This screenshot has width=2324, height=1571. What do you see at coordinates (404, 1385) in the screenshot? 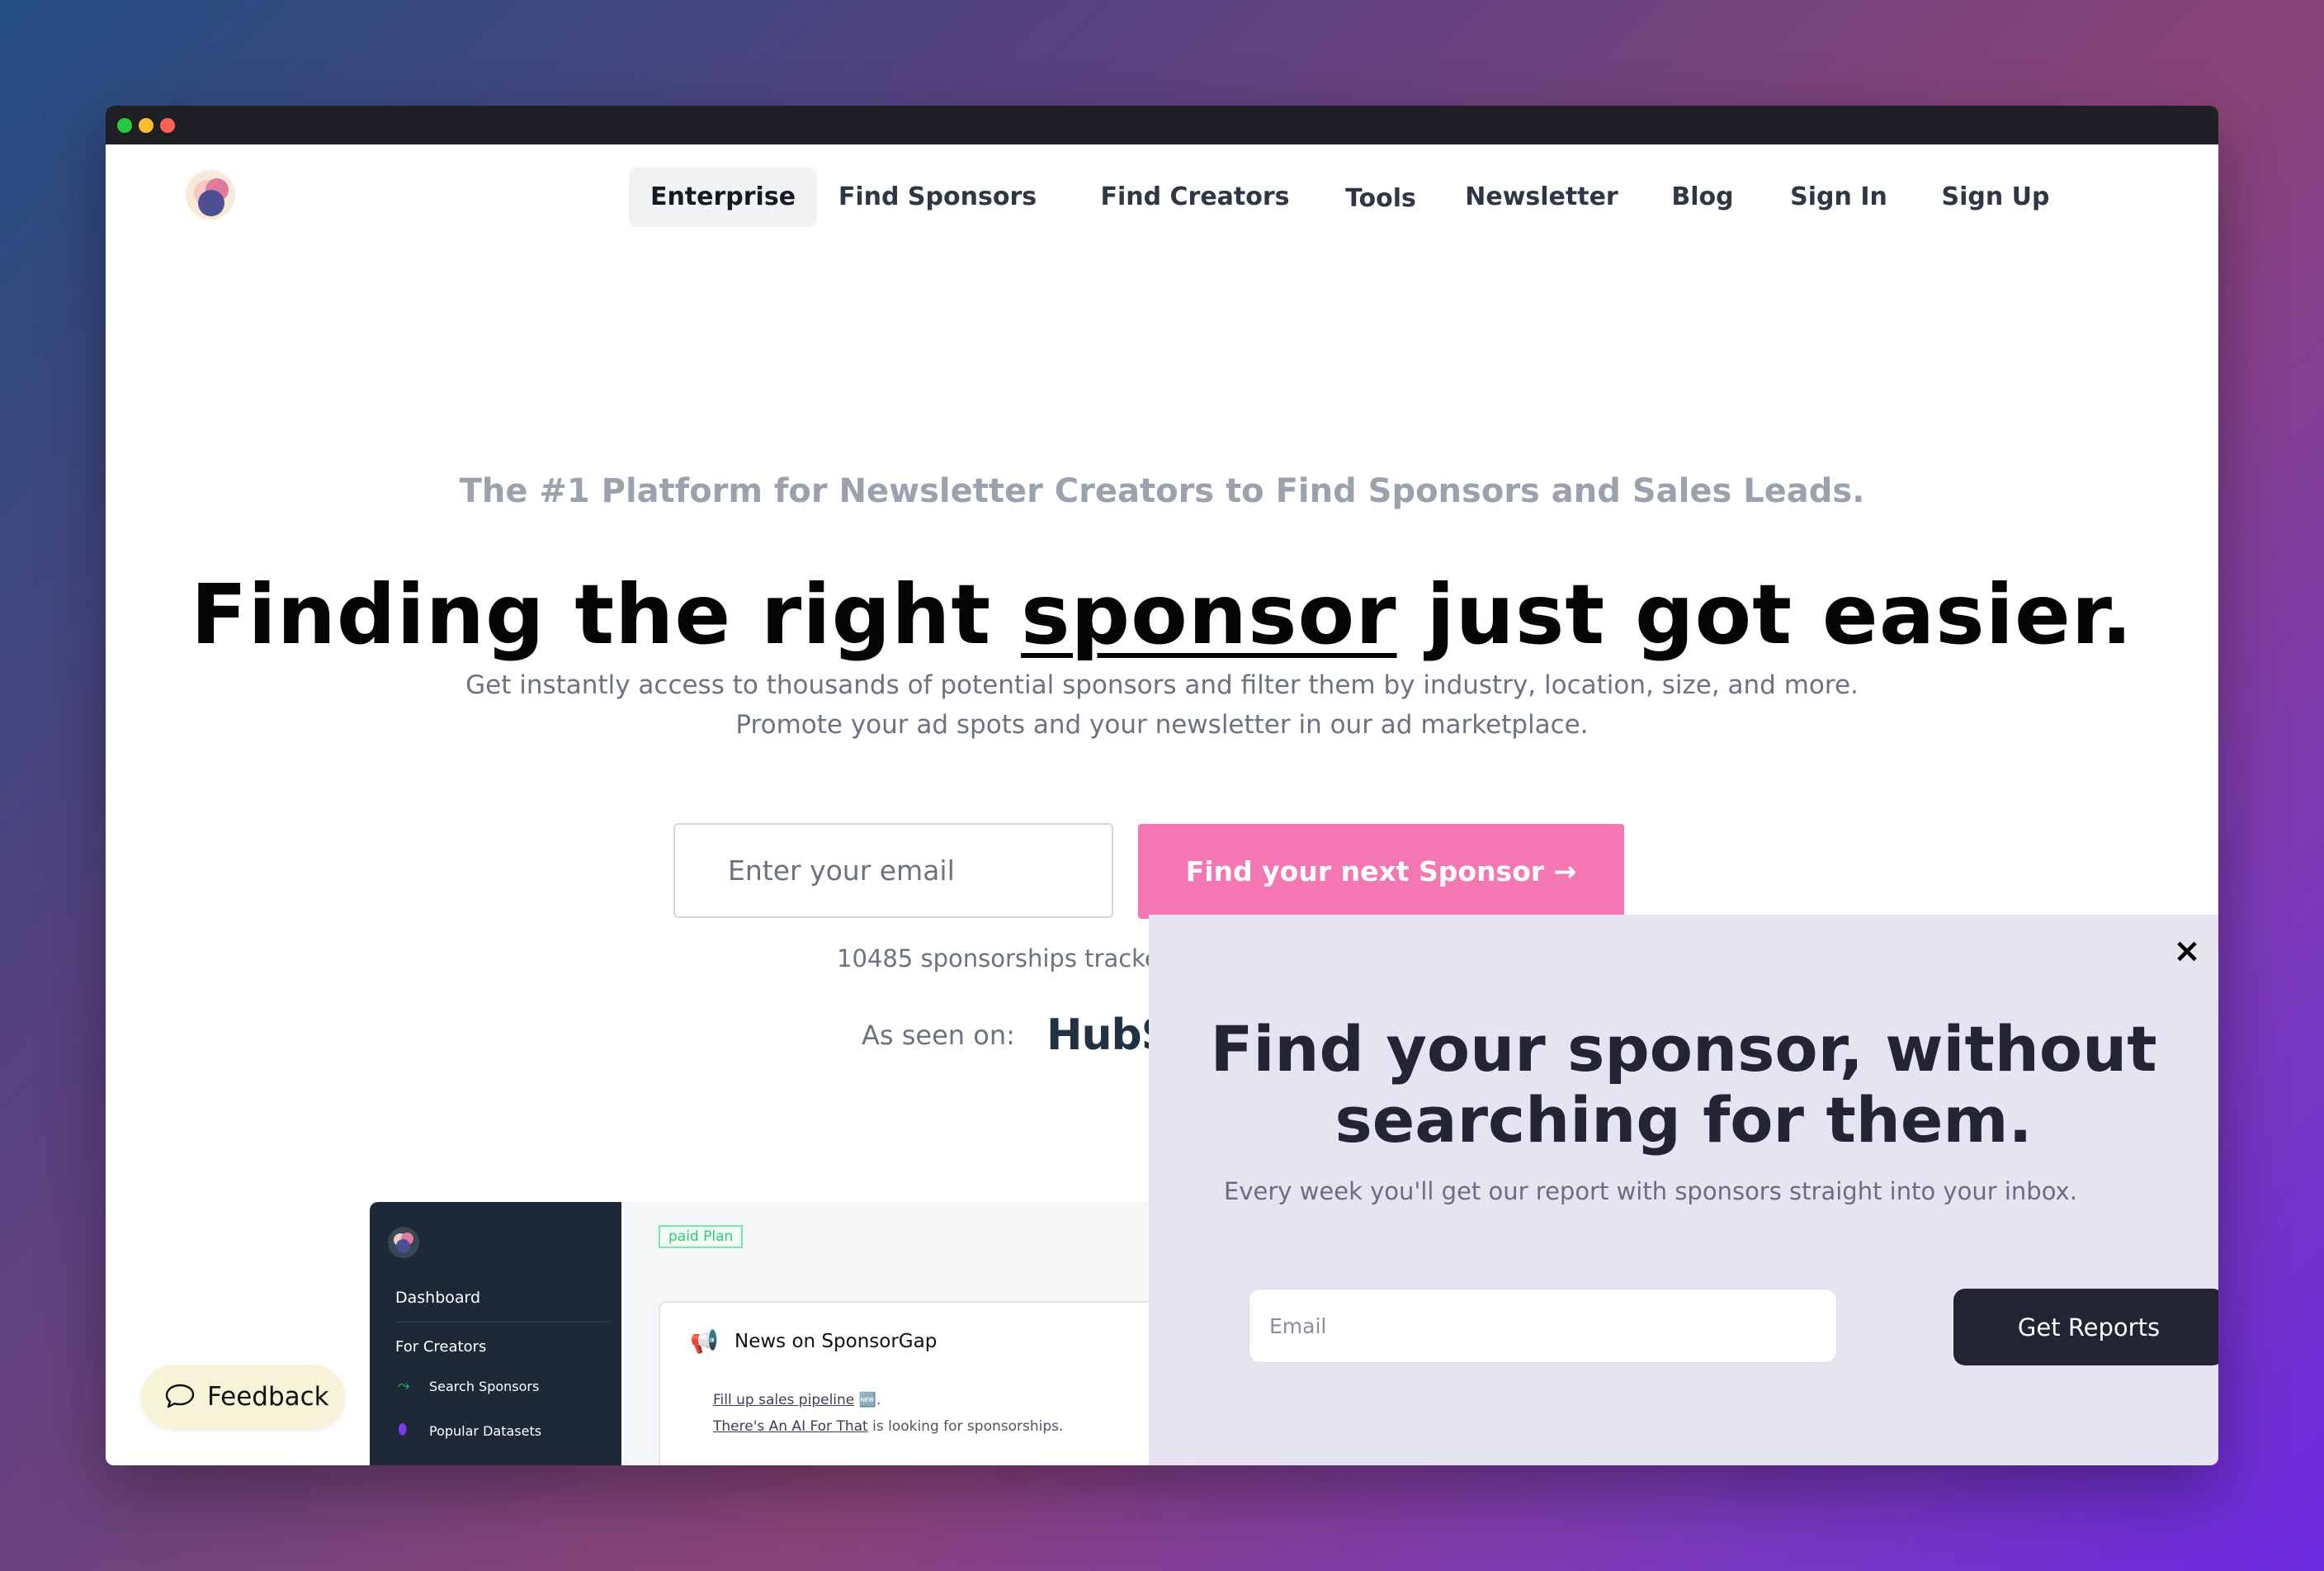
I see `activity-icon: ⤳` at bounding box center [404, 1385].